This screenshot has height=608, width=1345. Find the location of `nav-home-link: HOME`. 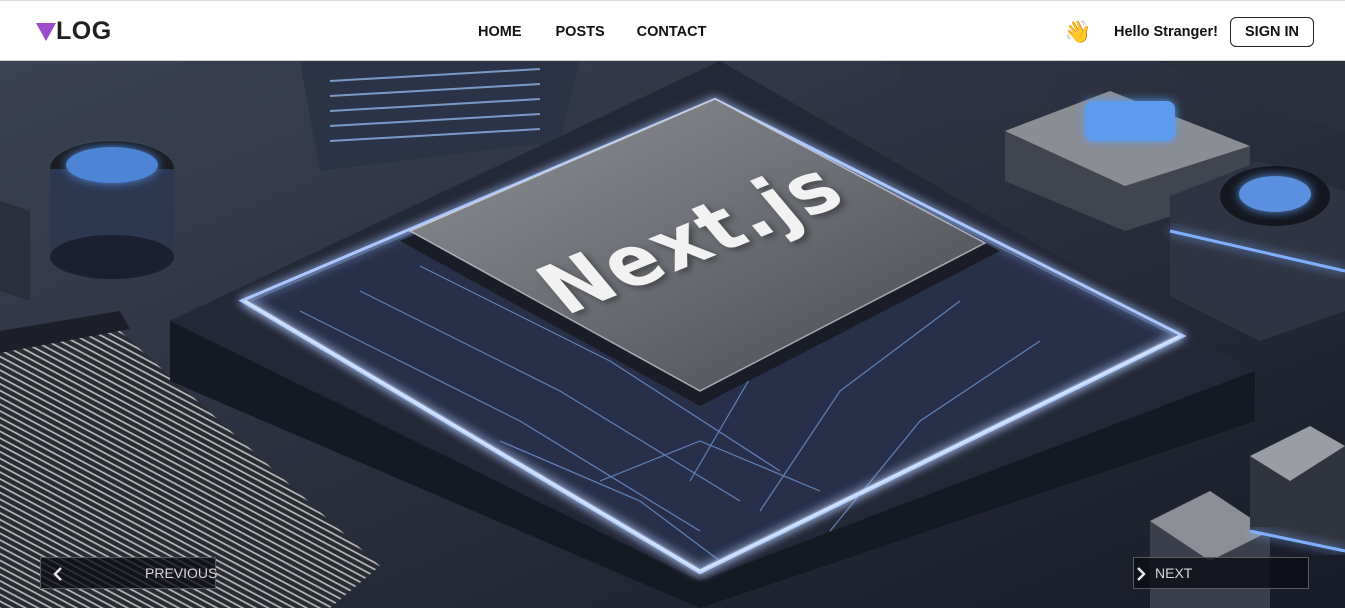

nav-home-link: HOME is located at coordinates (500, 32).